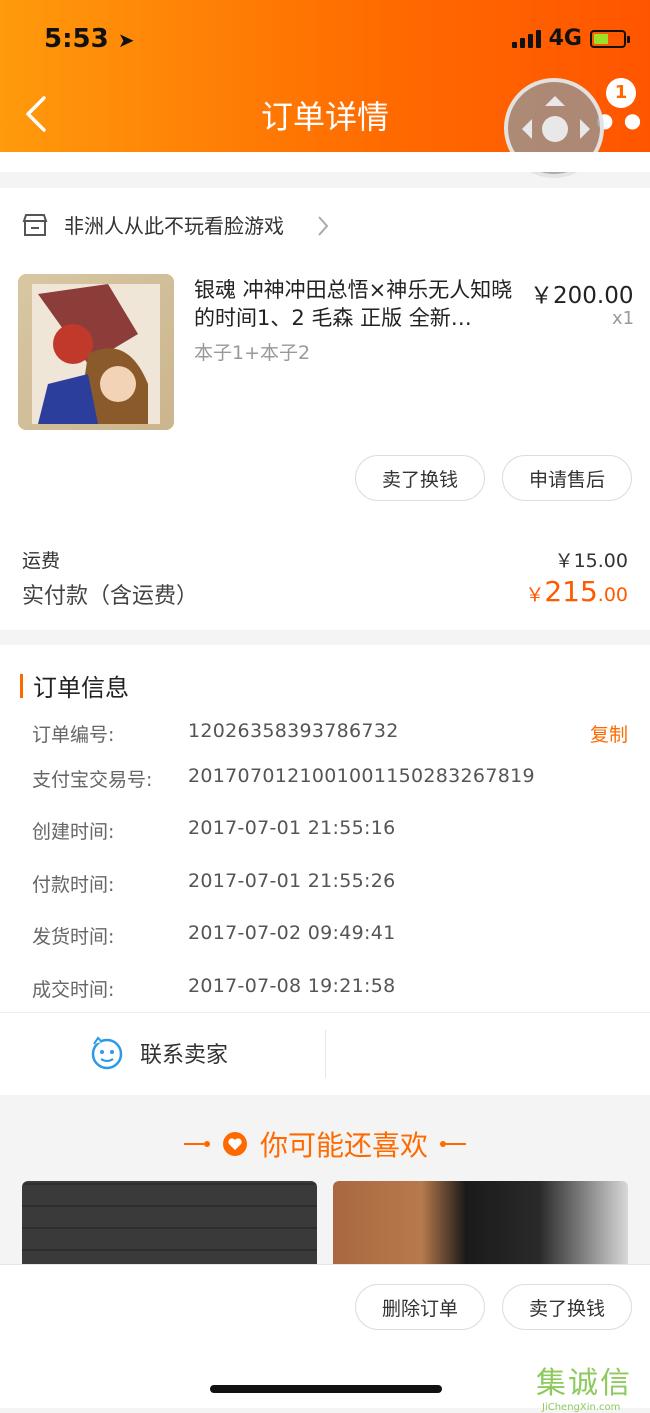 Image resolution: width=650 pixels, height=1413 pixels. Describe the element at coordinates (292, 881) in the screenshot. I see `paid-time-value: 2017-07-01 21:55:26` at that location.